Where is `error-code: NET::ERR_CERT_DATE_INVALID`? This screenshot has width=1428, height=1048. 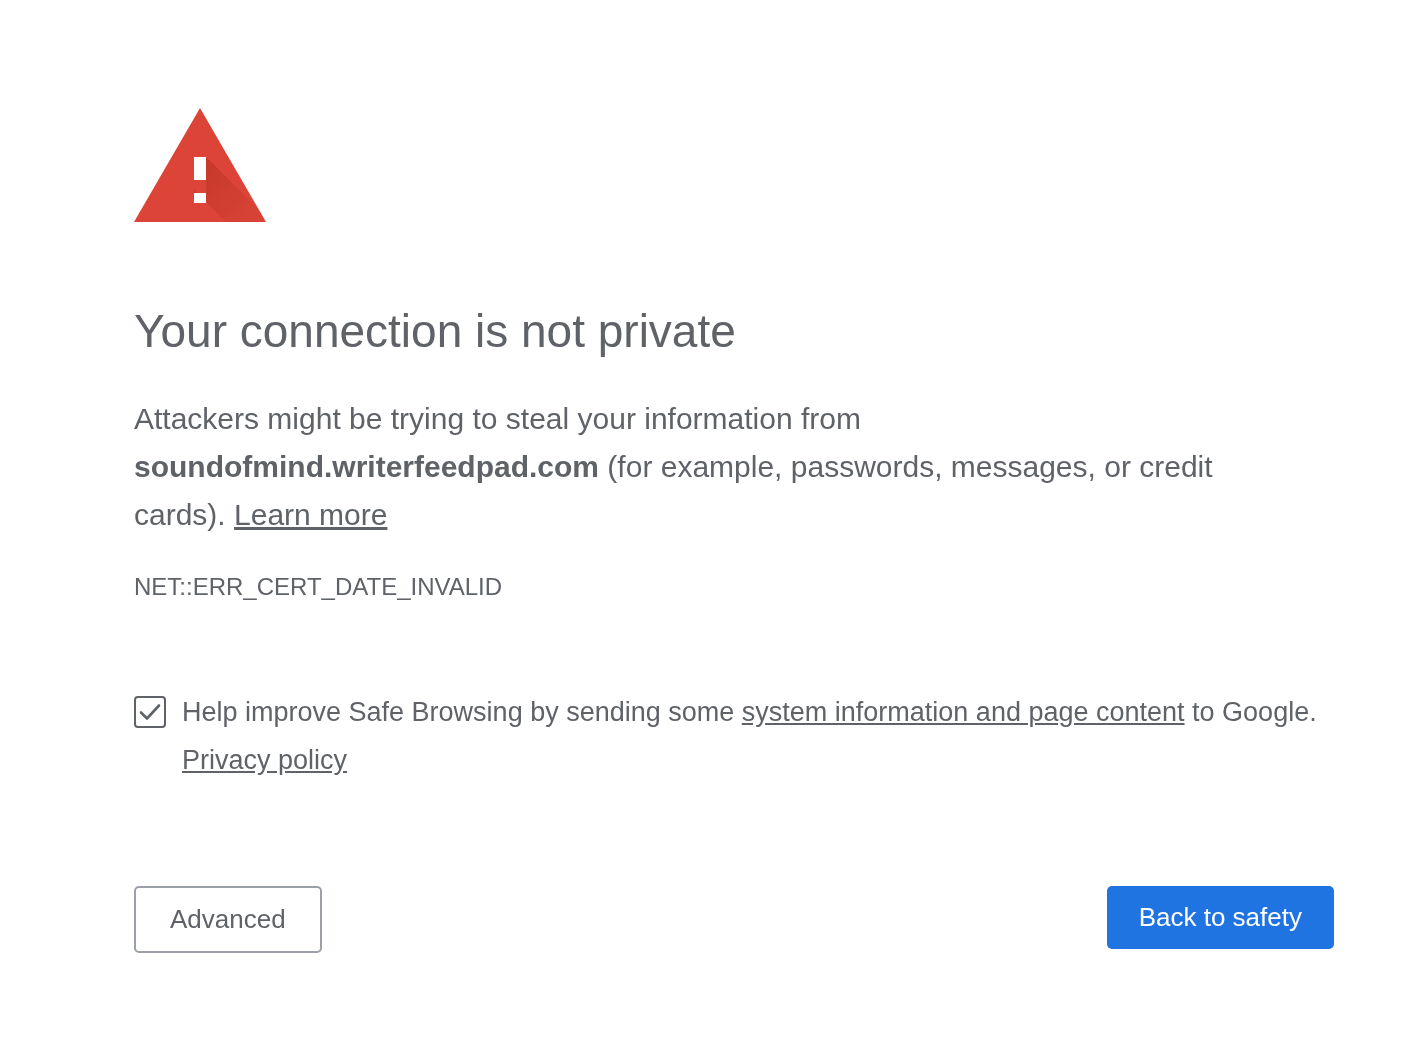 error-code: NET::ERR_CERT_DATE_INVALID is located at coordinates (318, 587).